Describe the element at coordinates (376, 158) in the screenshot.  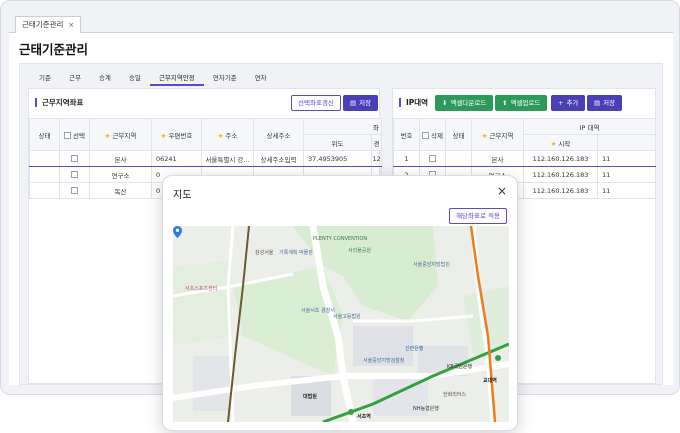
I see `row-lng: 12` at that location.